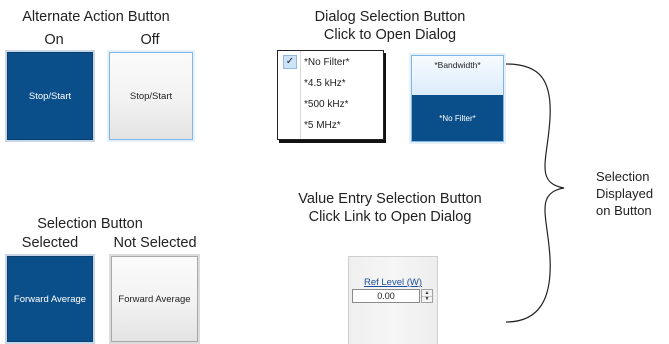 The width and height of the screenshot is (669, 344). I want to click on selection-displayed-line2: Displayed, so click(625, 193).